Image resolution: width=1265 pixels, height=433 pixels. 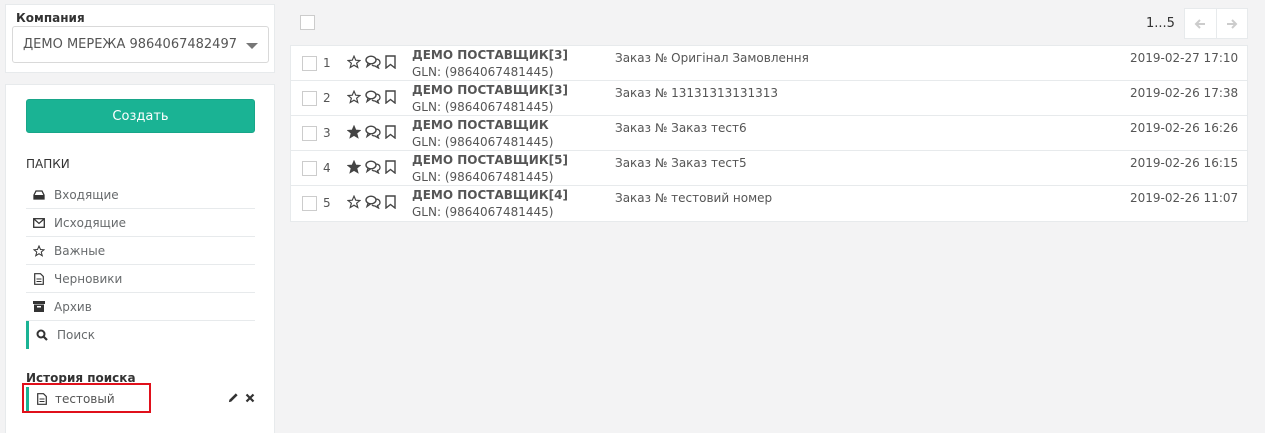 I want to click on company-panel: Компания ДЕМО МЕРЕЖА 9864067482497, so click(x=140, y=38).